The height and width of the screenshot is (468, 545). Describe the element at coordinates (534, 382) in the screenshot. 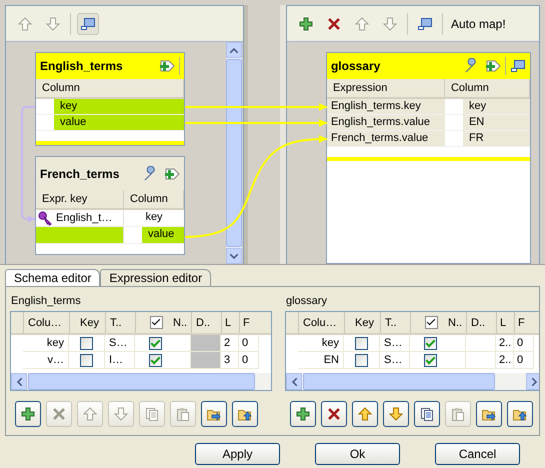

I see `scroll-right-icon` at that location.